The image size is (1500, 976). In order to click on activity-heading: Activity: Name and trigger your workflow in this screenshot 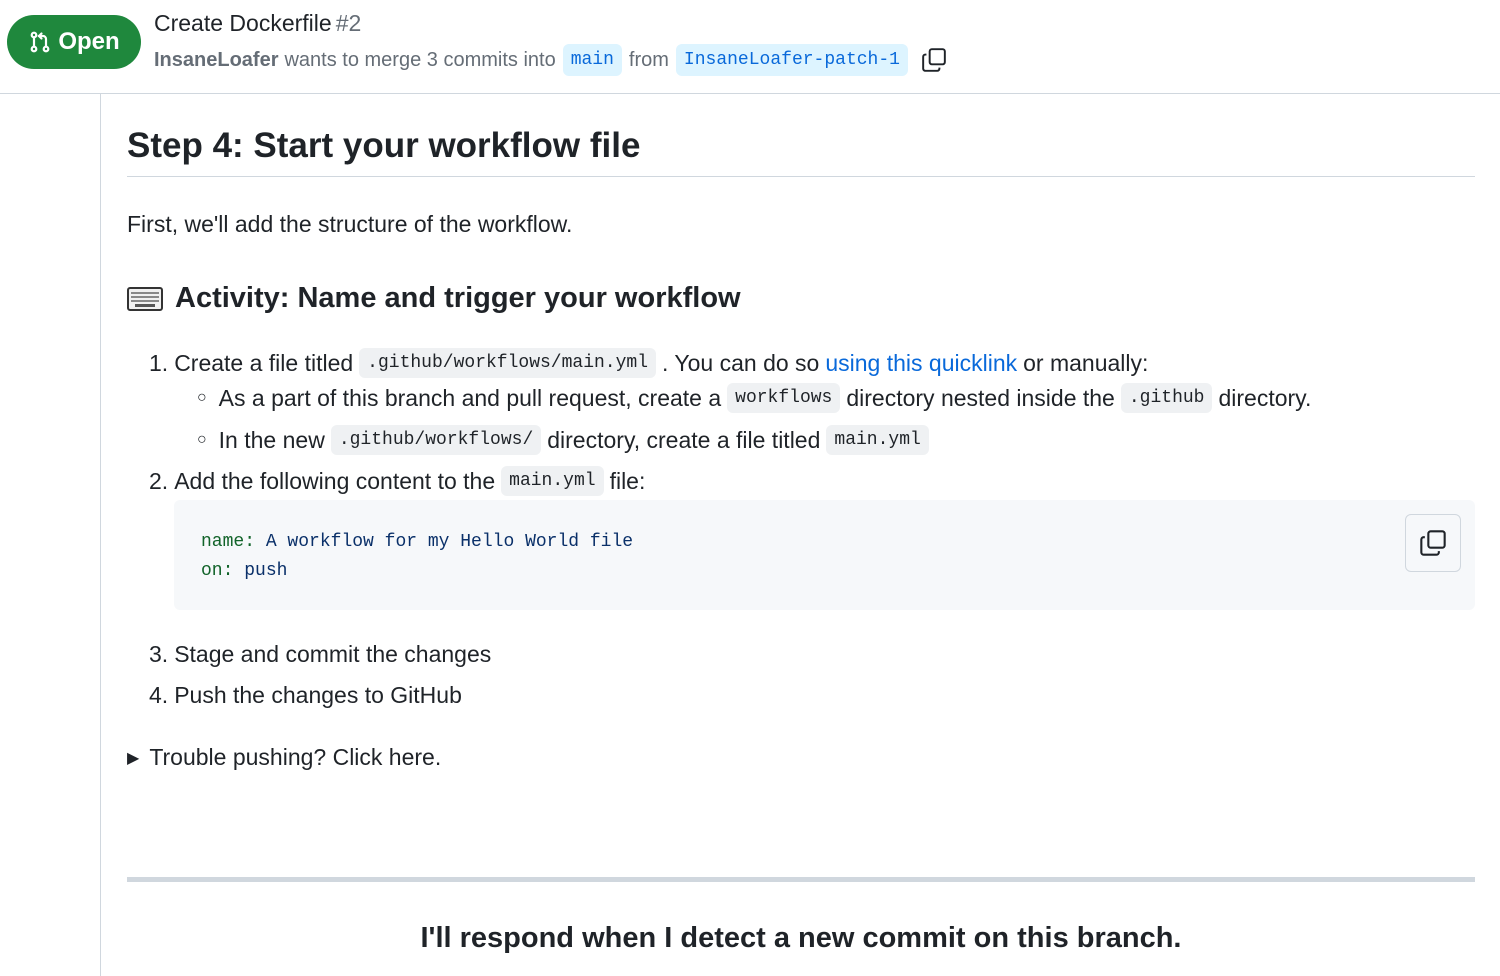, I will do `click(434, 298)`.